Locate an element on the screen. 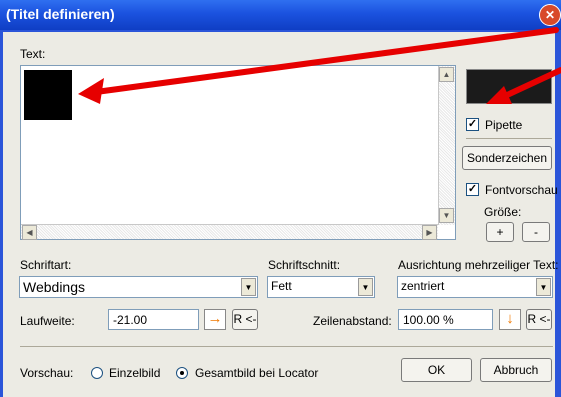  zeilenabstand-reset-label: R <- is located at coordinates (539, 319).